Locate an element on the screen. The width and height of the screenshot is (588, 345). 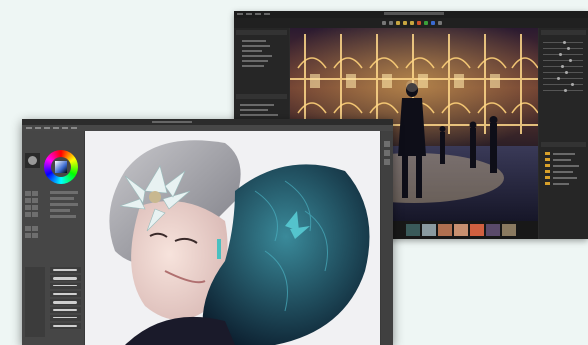
exposure-slider-knob is located at coordinates (564, 42).